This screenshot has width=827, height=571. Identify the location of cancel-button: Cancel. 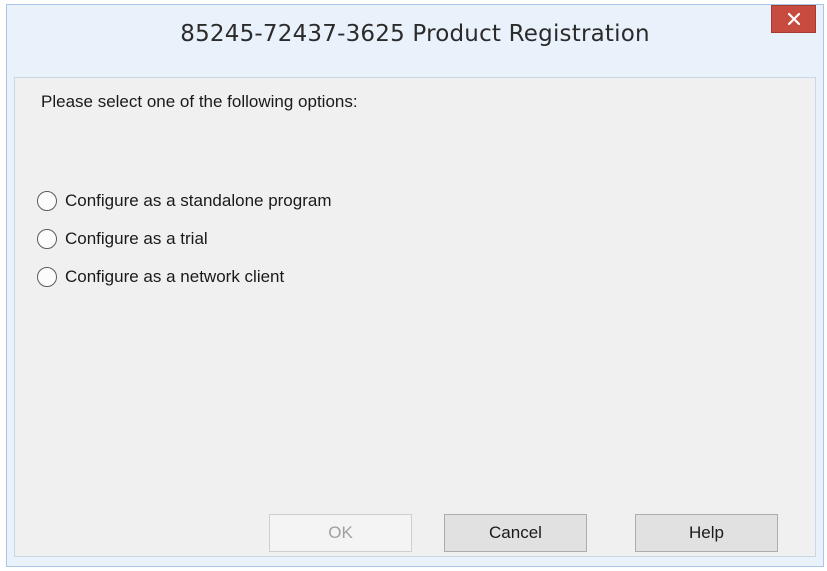
(515, 533).